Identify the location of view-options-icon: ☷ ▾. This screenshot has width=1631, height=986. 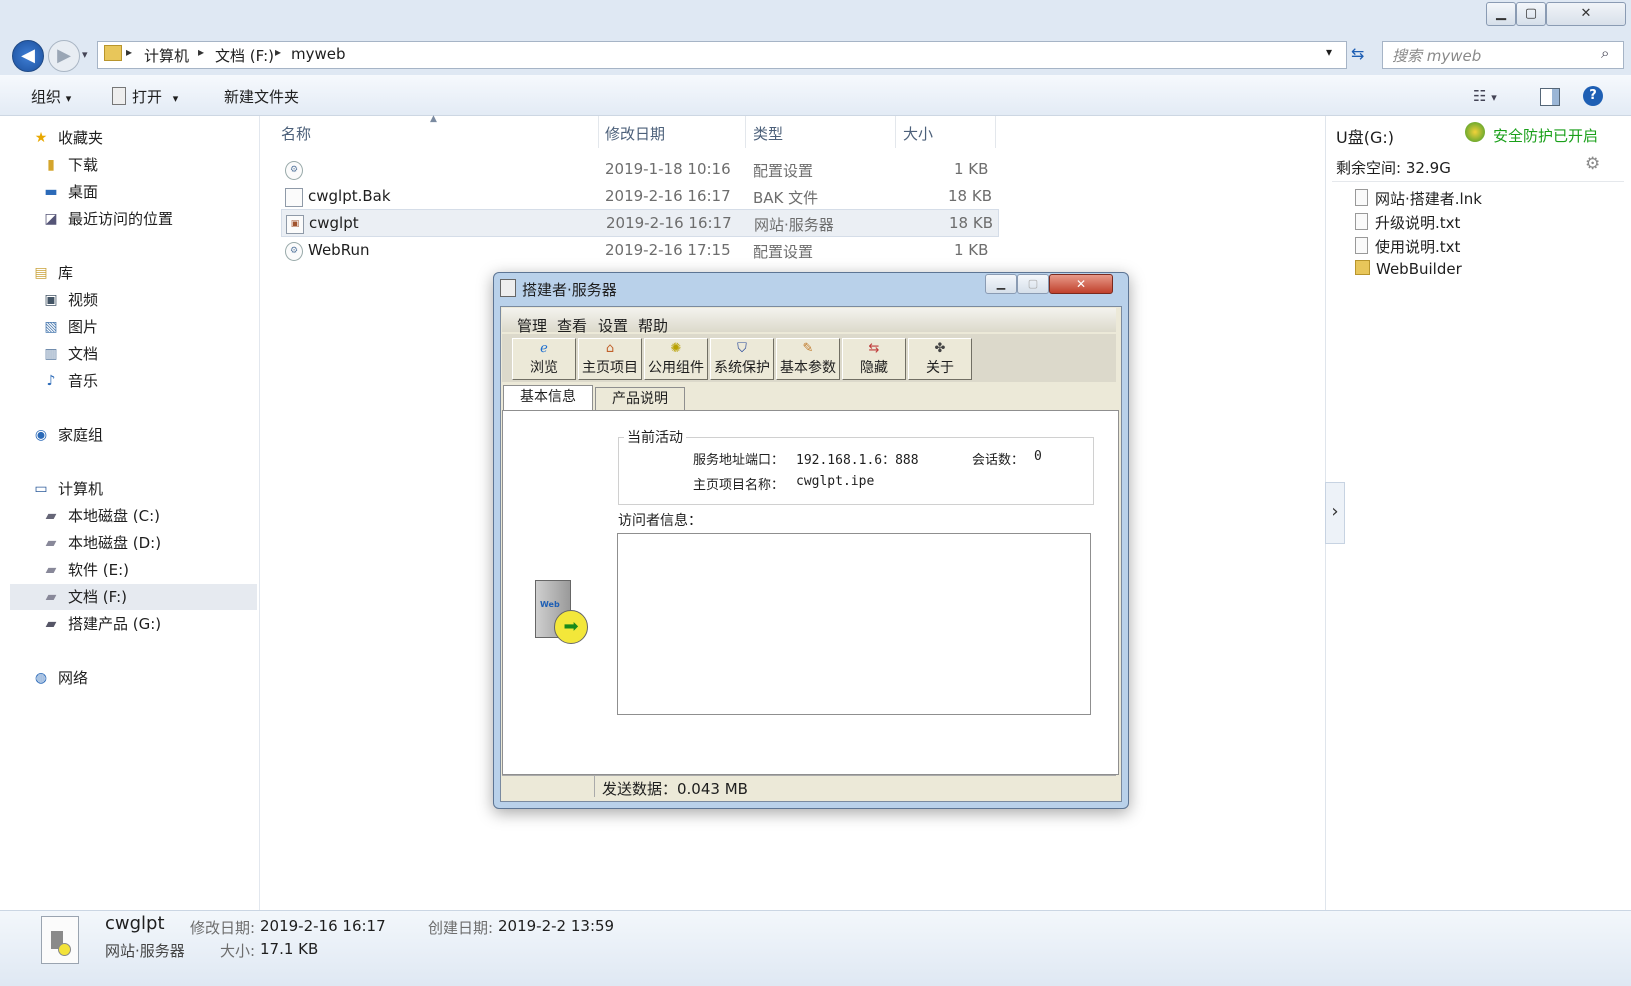
(1485, 96).